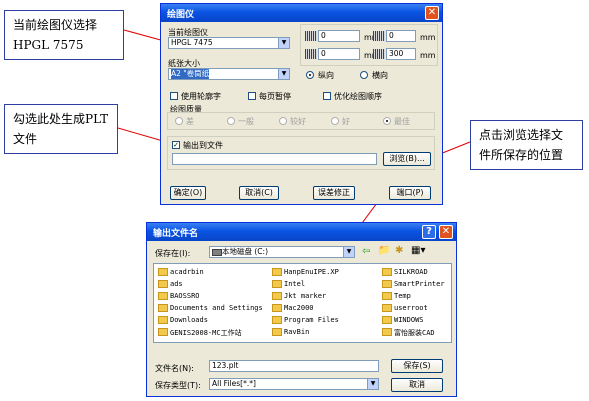  I want to click on margin-bottom-value: 0, so click(391, 35).